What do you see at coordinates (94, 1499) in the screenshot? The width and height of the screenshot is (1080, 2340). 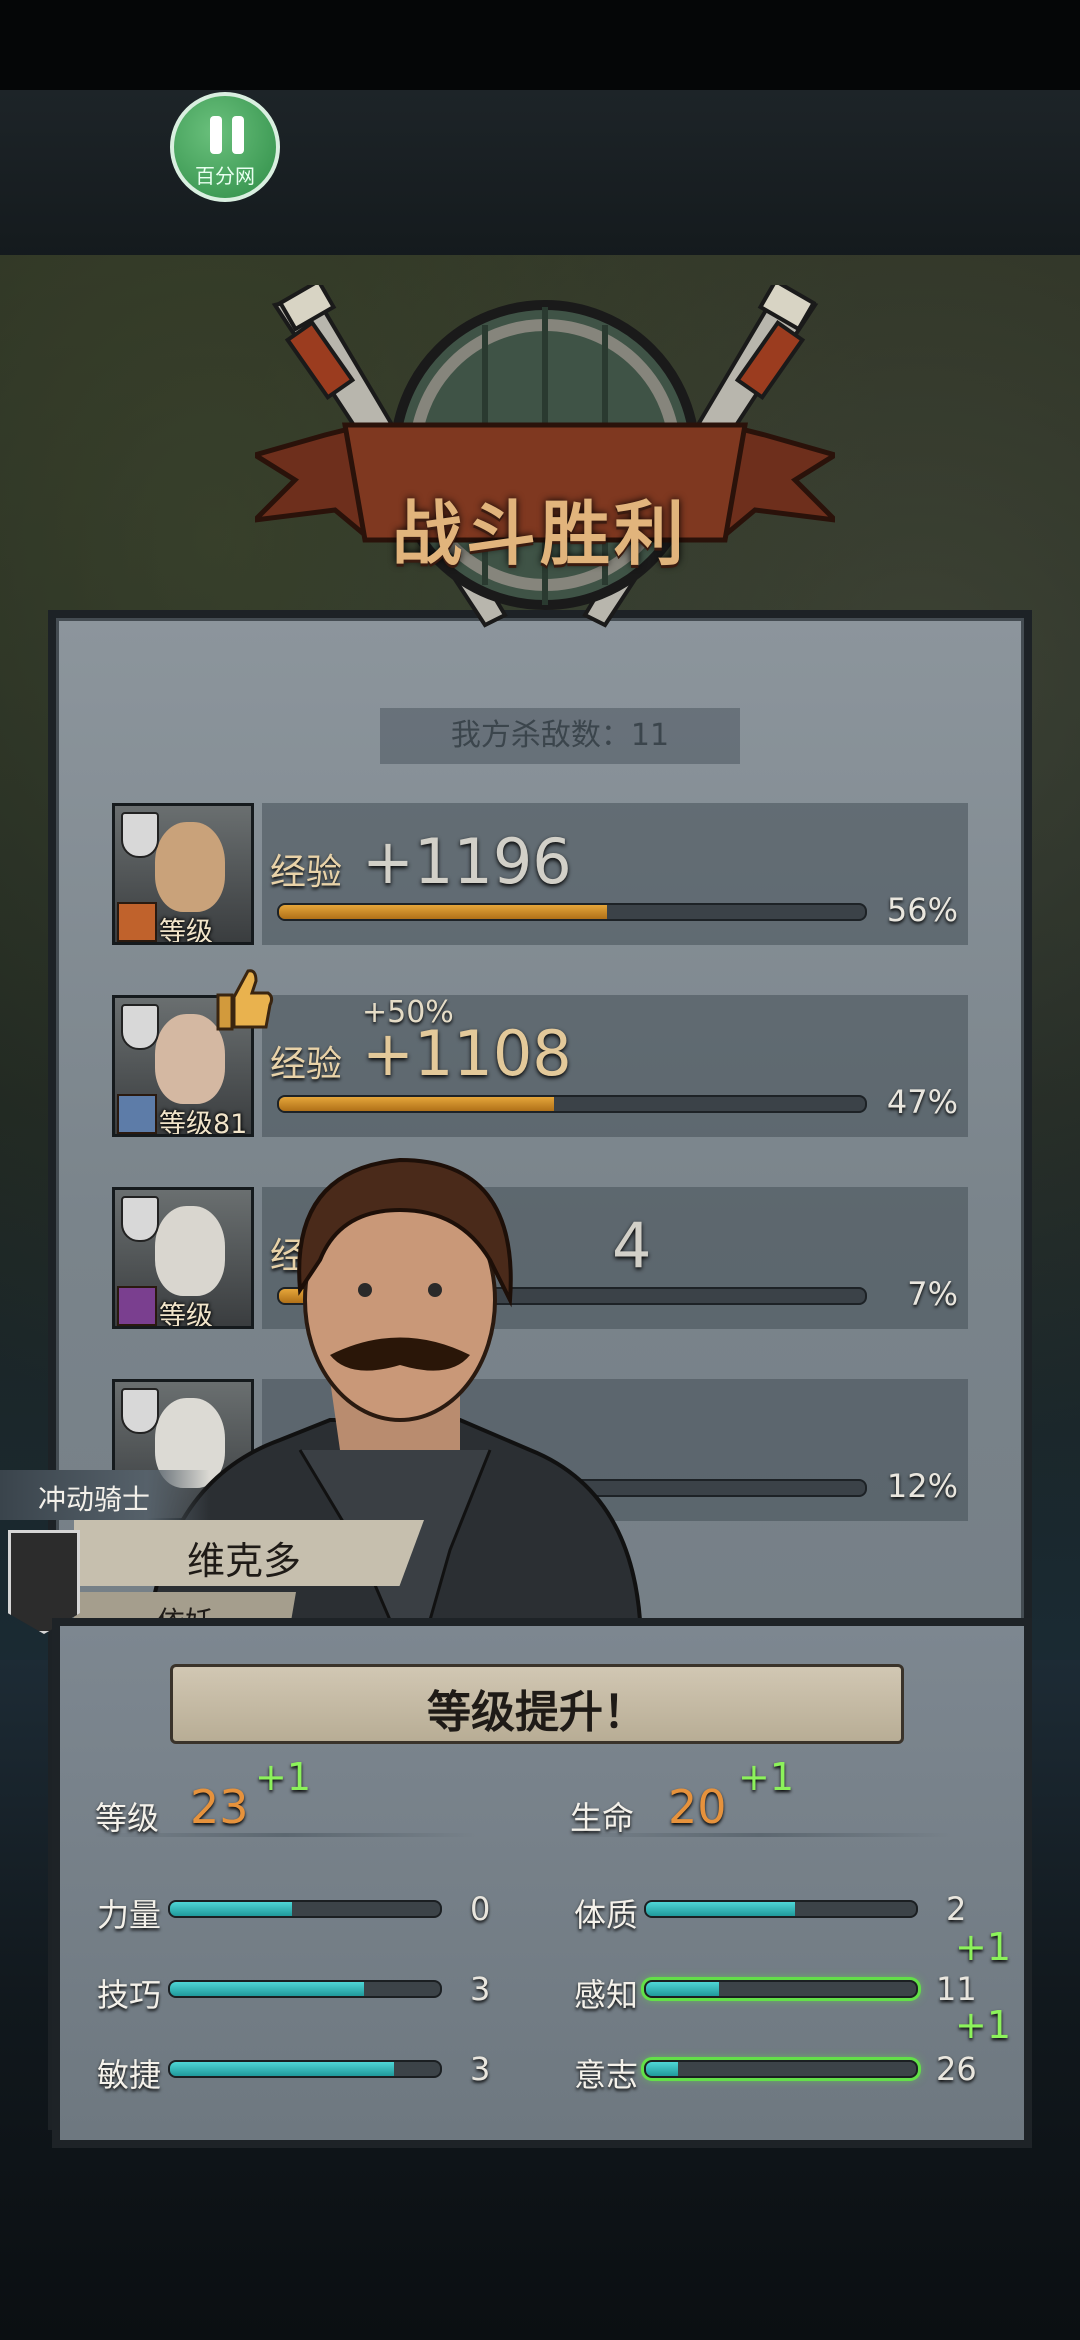 I see `character-trait: 冲动骑士` at bounding box center [94, 1499].